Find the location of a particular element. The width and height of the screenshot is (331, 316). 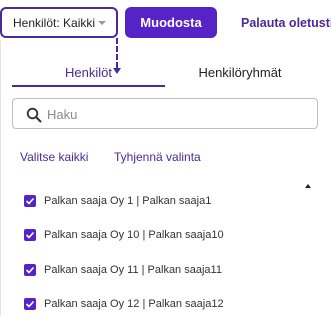

reset-defaults-link: Palauta oletusti is located at coordinates (286, 23).